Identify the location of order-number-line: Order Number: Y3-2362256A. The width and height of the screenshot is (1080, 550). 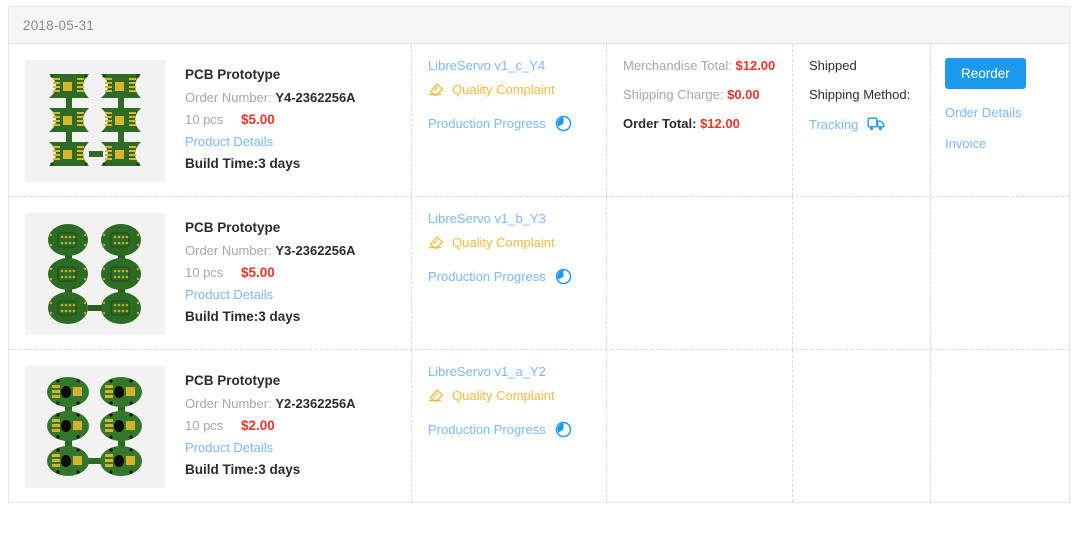
(270, 250).